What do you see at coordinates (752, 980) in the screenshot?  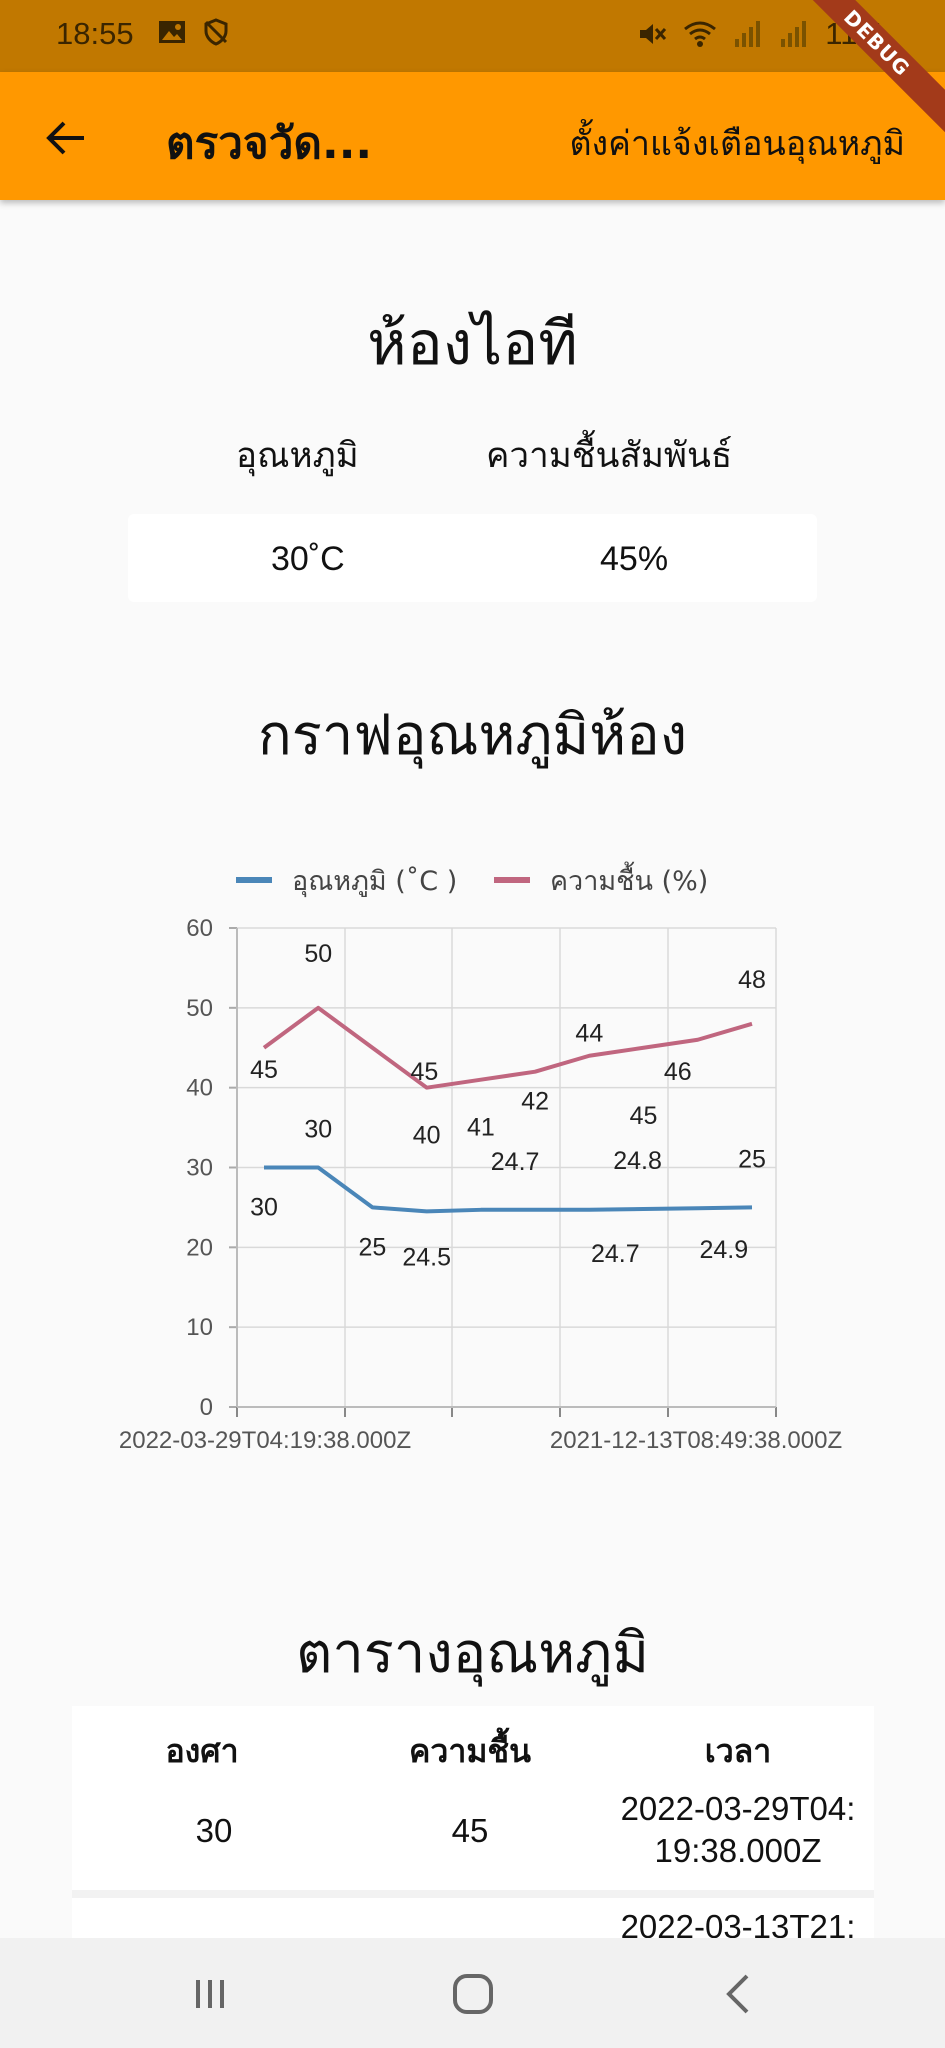 I see `data-label: 48` at bounding box center [752, 980].